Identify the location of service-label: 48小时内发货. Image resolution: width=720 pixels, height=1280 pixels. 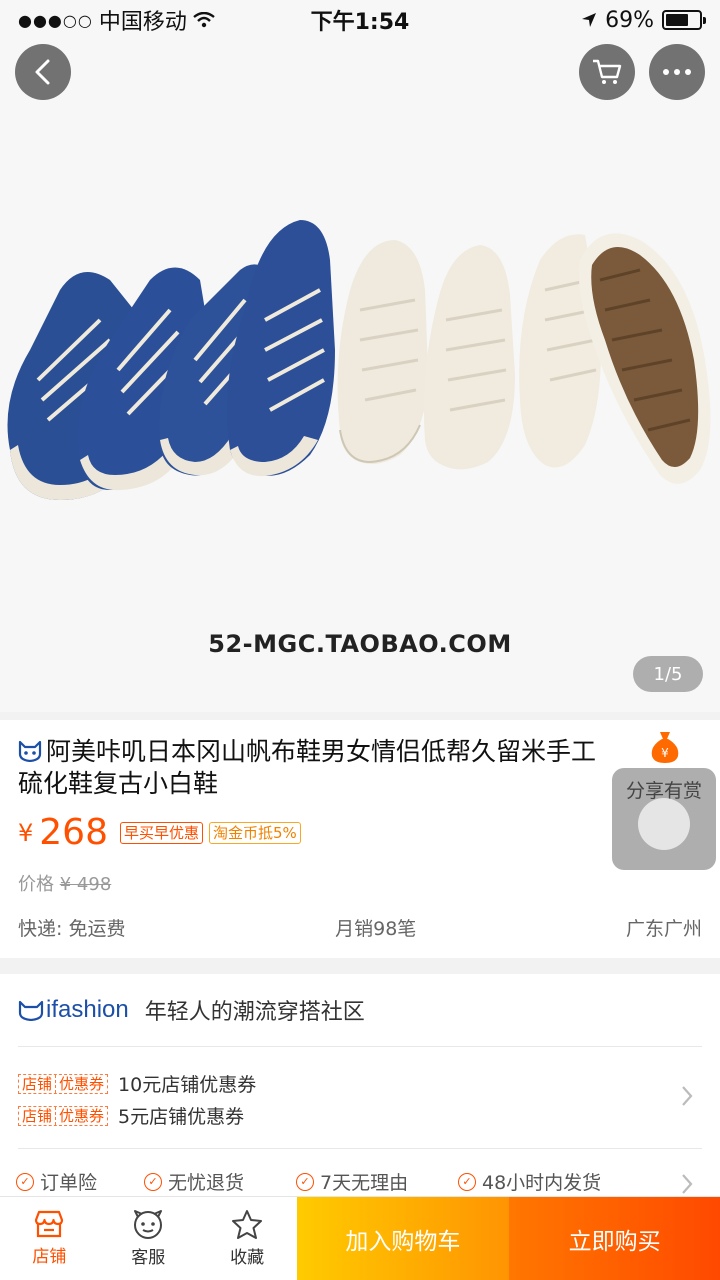
(542, 1183).